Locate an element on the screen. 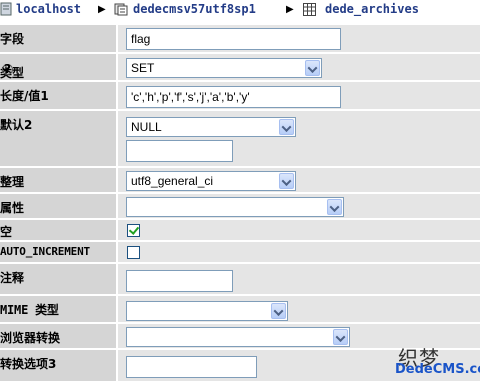 Image resolution: width=480 pixels, height=381 pixels. transform-options-input is located at coordinates (191, 367).